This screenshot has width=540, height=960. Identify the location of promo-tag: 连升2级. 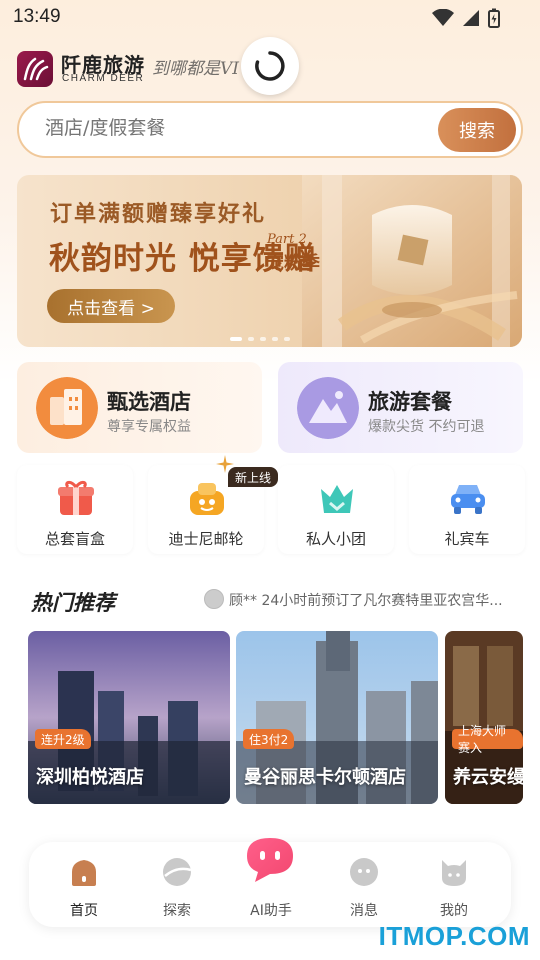
(63, 739).